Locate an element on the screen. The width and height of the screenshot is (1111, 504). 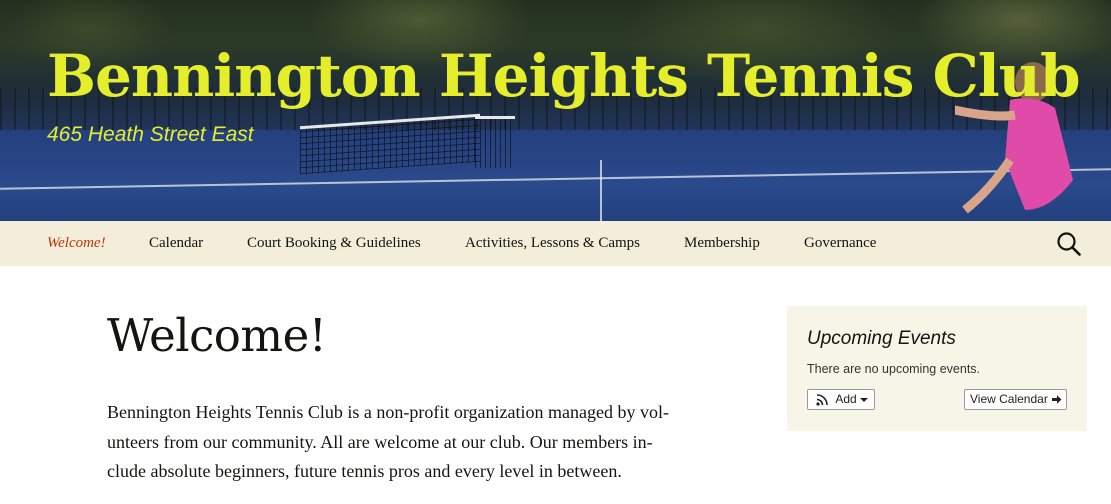
court-line is located at coordinates (601, 190).